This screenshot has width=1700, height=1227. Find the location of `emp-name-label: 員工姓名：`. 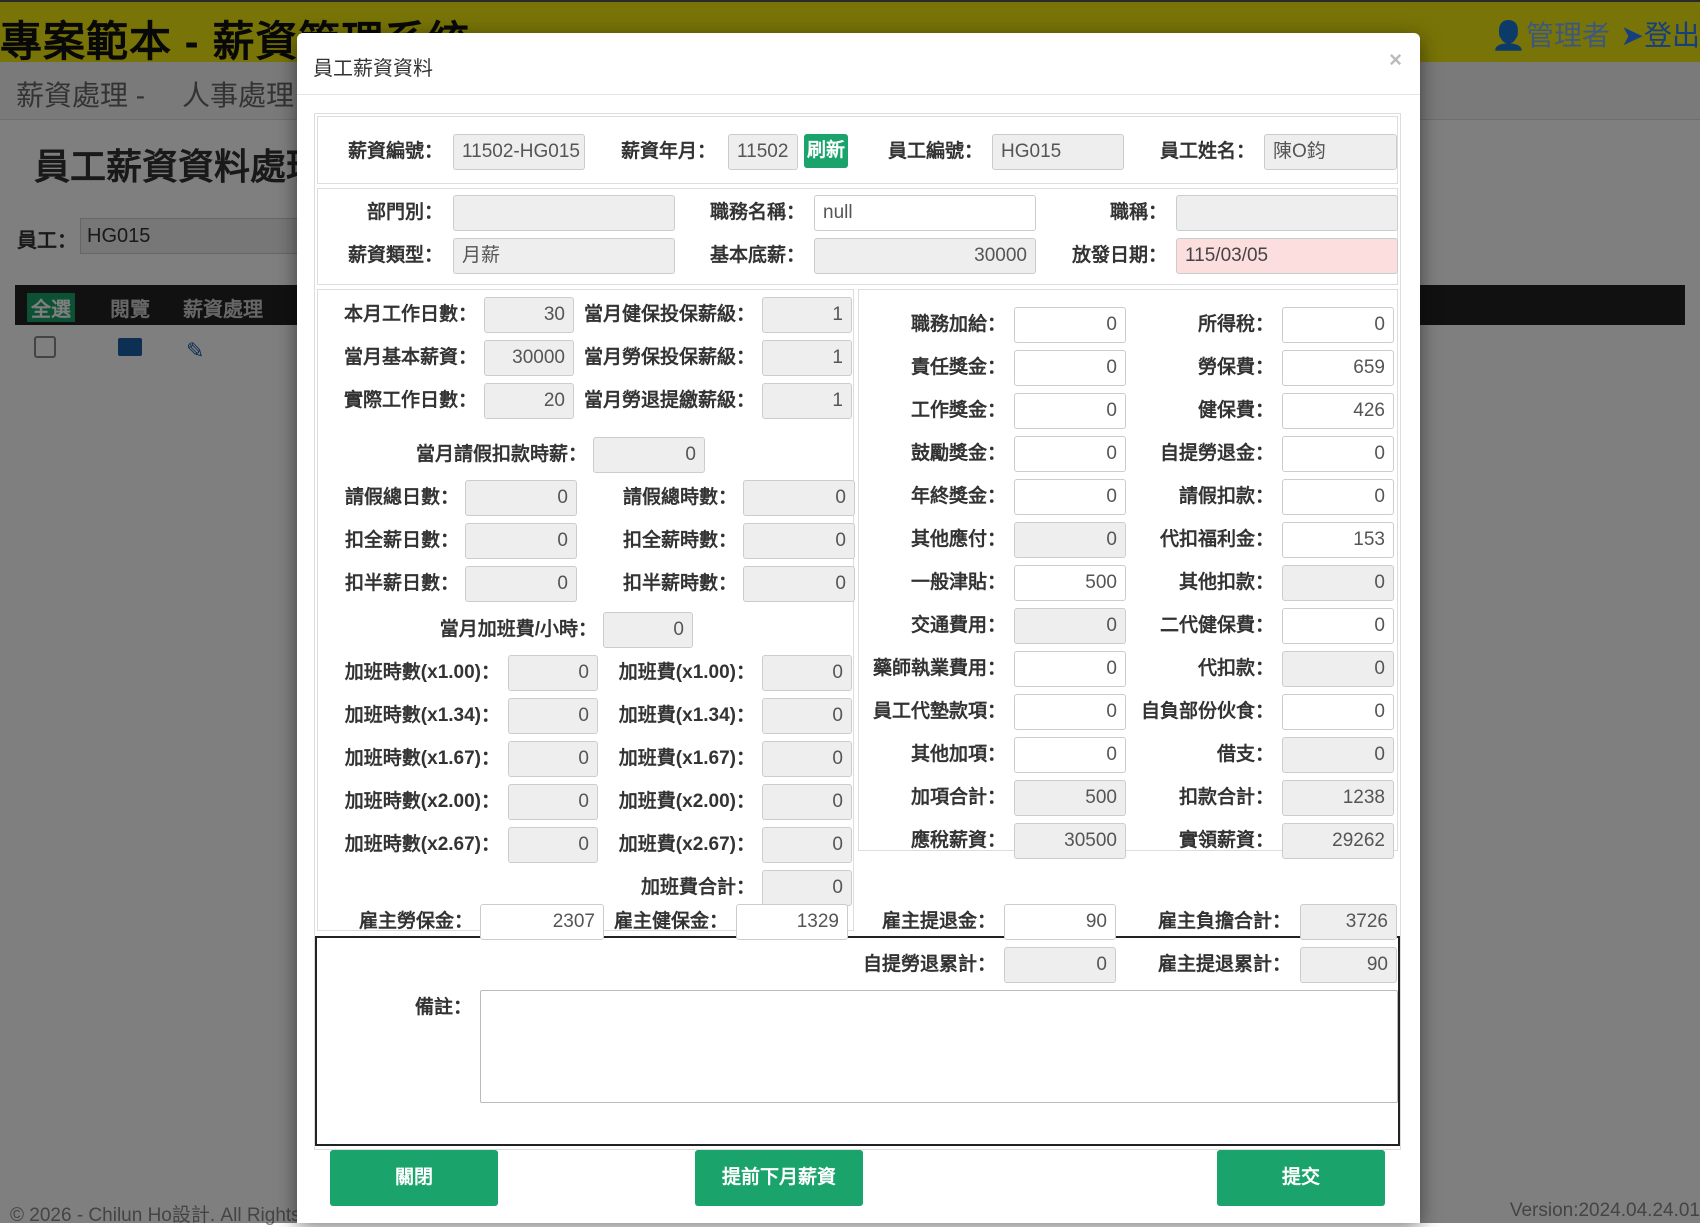

emp-name-label: 員工姓名： is located at coordinates (1207, 151).